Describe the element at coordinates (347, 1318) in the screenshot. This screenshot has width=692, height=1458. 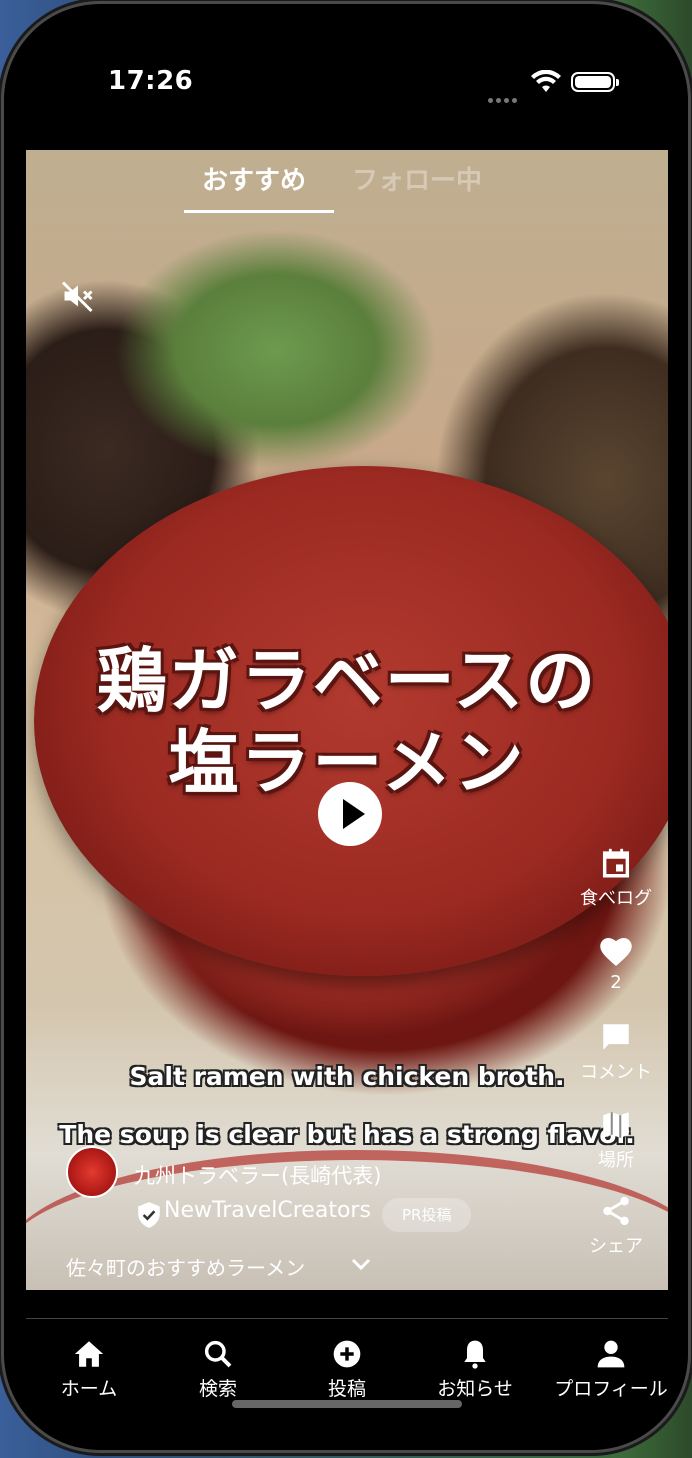
I see `nav-divider` at that location.